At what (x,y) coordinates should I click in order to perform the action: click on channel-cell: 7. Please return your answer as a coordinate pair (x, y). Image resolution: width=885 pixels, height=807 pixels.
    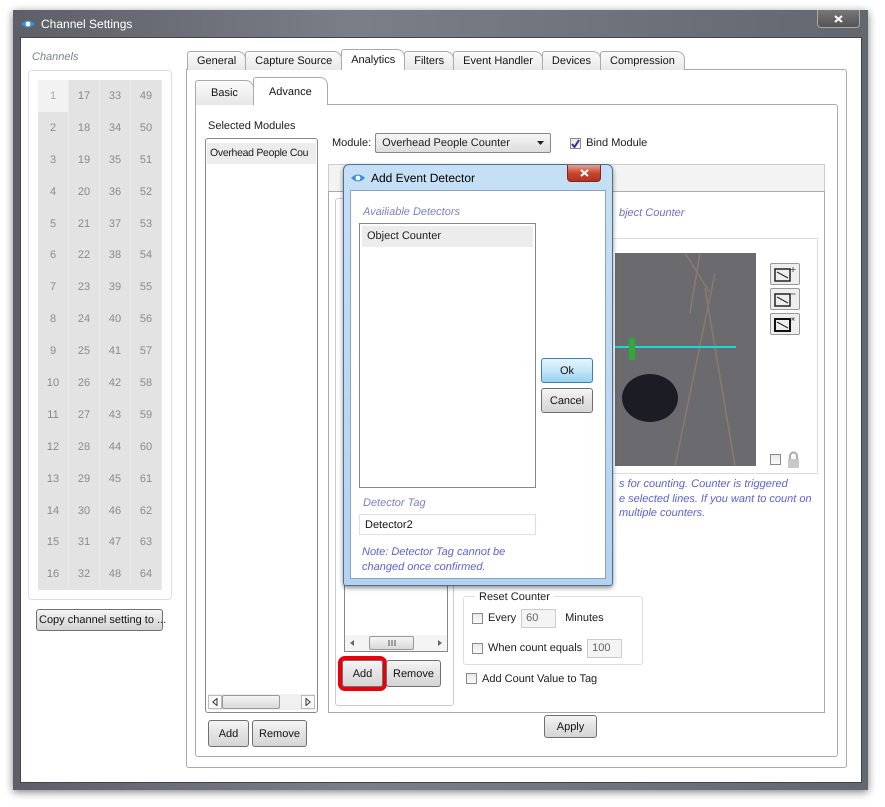
    Looking at the image, I should click on (53, 287).